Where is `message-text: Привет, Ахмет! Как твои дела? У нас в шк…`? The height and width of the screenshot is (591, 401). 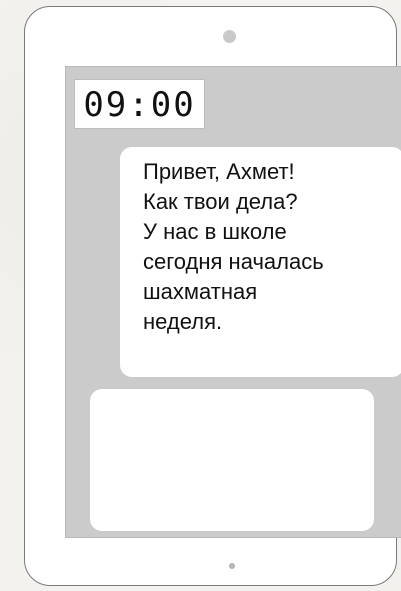 message-text: Привет, Ахмет! Как твои дела? У нас в шк… is located at coordinates (233, 246).